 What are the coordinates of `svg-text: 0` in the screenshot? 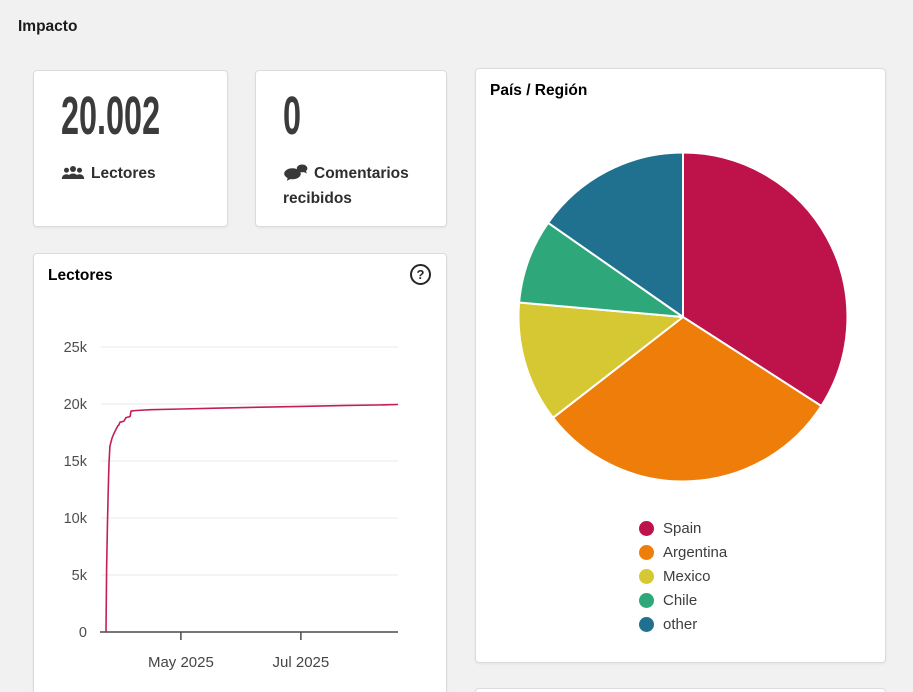 It's located at (83, 633).